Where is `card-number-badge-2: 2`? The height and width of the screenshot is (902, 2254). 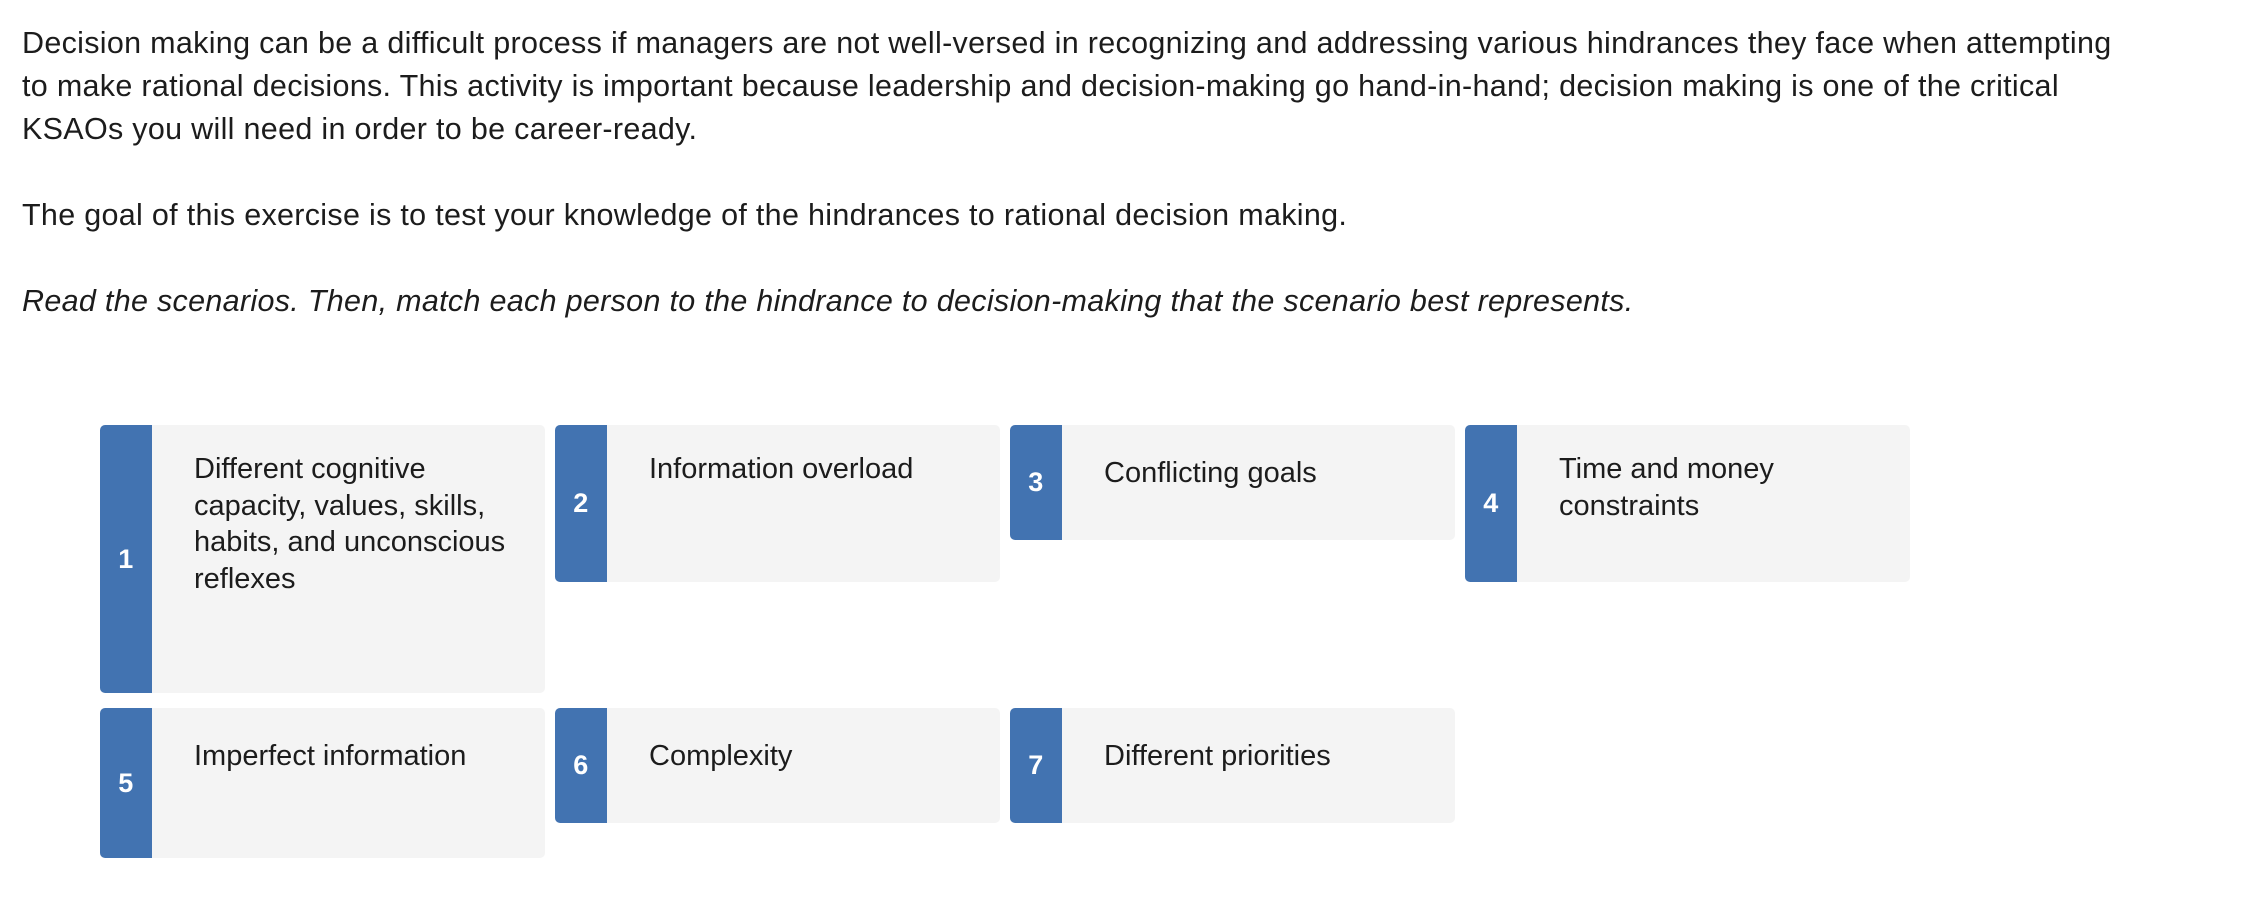 card-number-badge-2: 2 is located at coordinates (581, 503).